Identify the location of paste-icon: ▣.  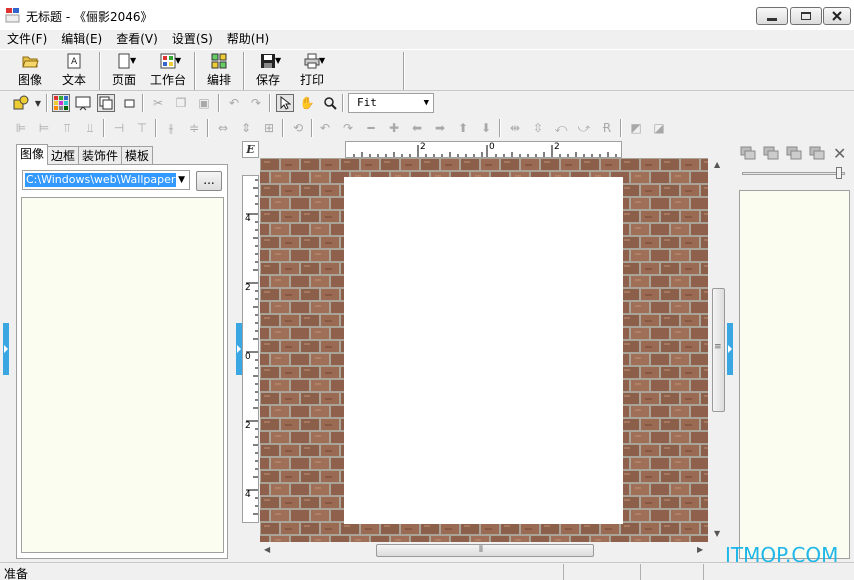
(204, 103).